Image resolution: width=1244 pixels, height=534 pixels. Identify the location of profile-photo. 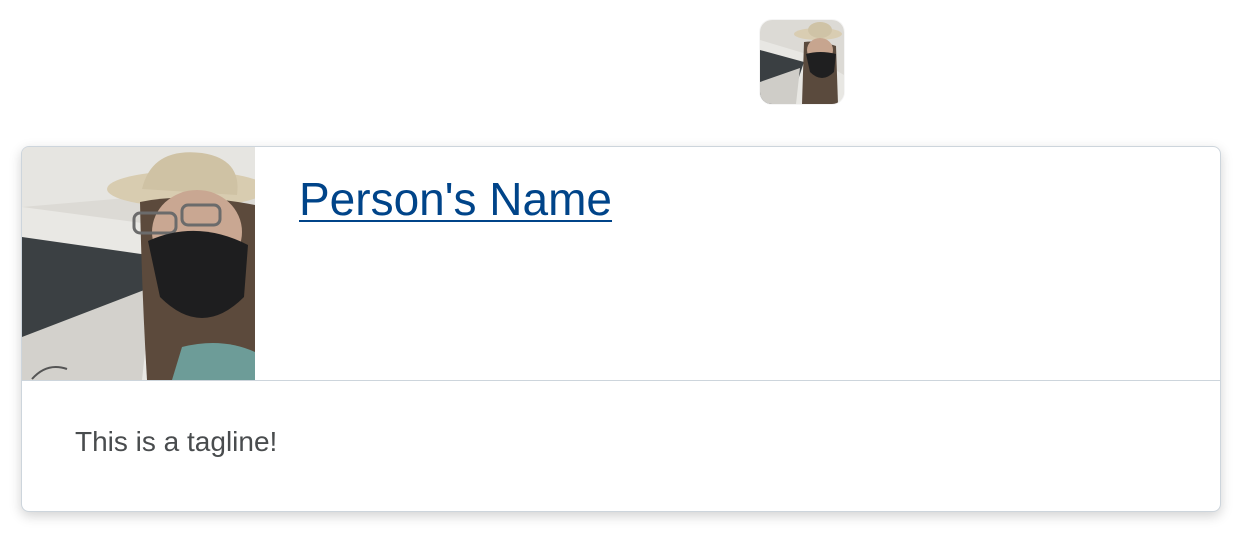
(138, 263).